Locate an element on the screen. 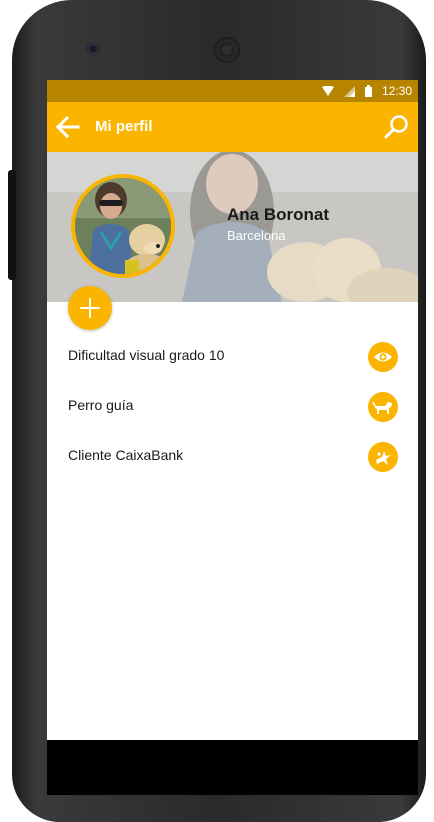  dog-icon is located at coordinates (382, 407).